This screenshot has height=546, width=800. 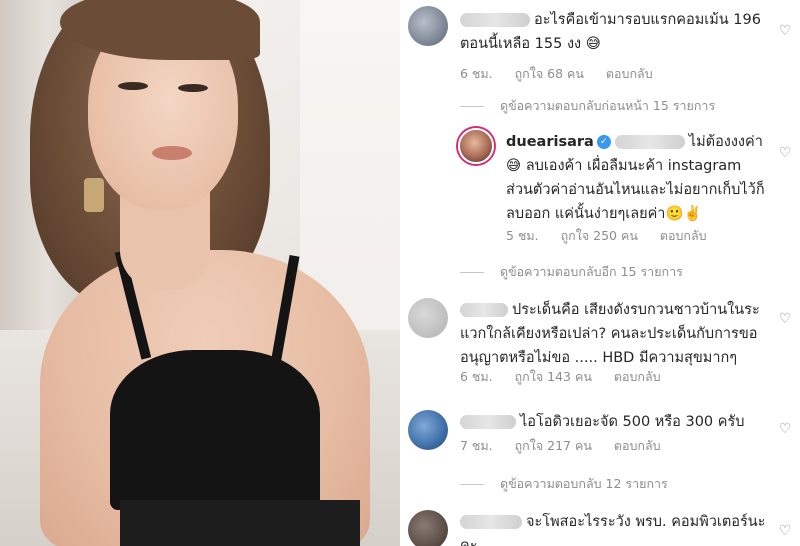 I want to click on comment-time: 5 ชม., so click(x=522, y=235).